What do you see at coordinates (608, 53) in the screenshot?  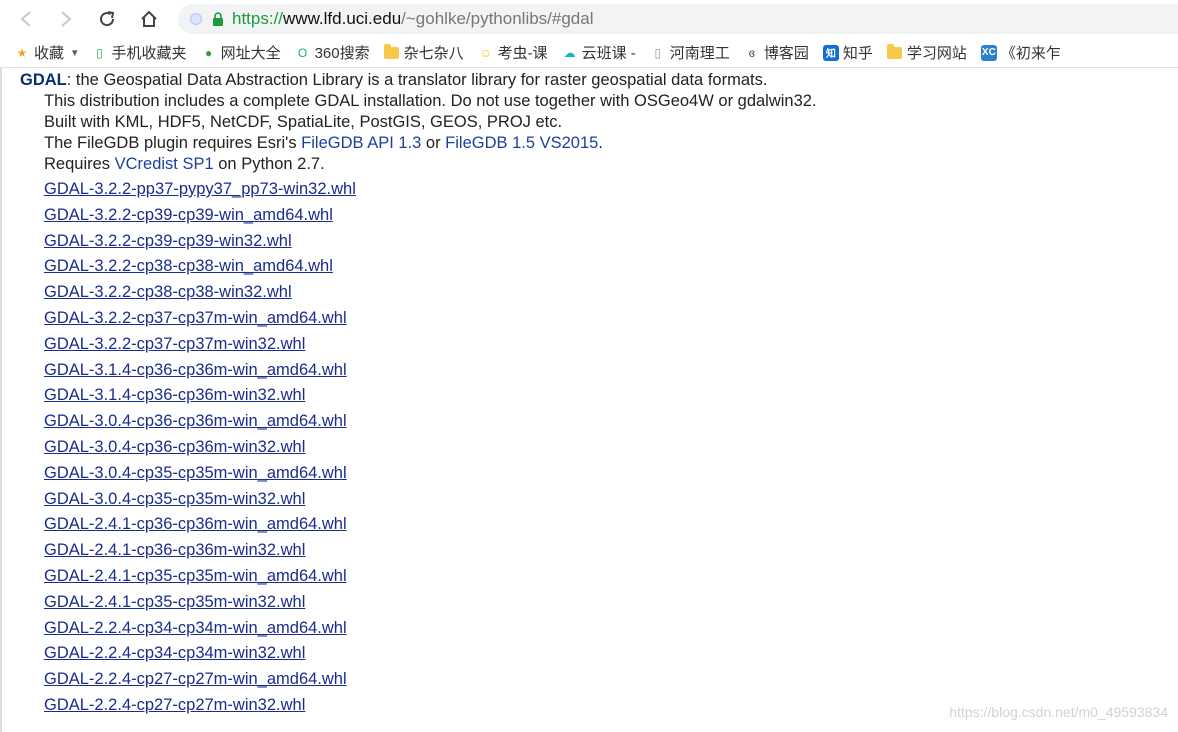 I see `bookmark-label: 云班课 -` at bounding box center [608, 53].